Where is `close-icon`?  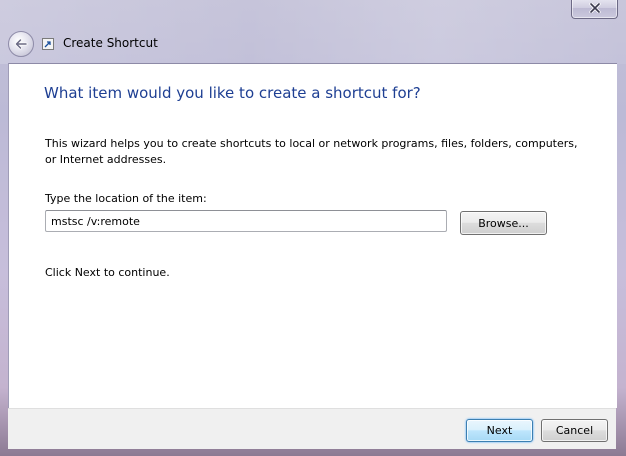
close-icon is located at coordinates (594, 8).